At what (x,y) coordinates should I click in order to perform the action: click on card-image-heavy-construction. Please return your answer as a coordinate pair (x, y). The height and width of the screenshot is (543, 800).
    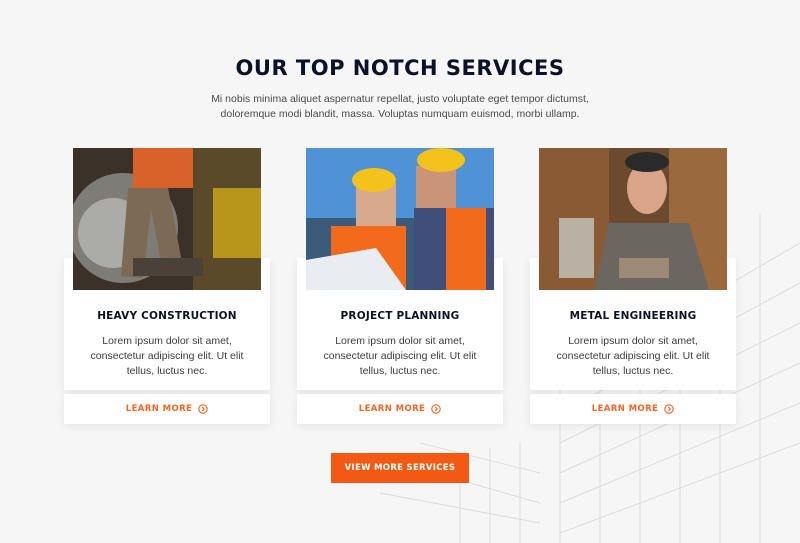
    Looking at the image, I should click on (167, 219).